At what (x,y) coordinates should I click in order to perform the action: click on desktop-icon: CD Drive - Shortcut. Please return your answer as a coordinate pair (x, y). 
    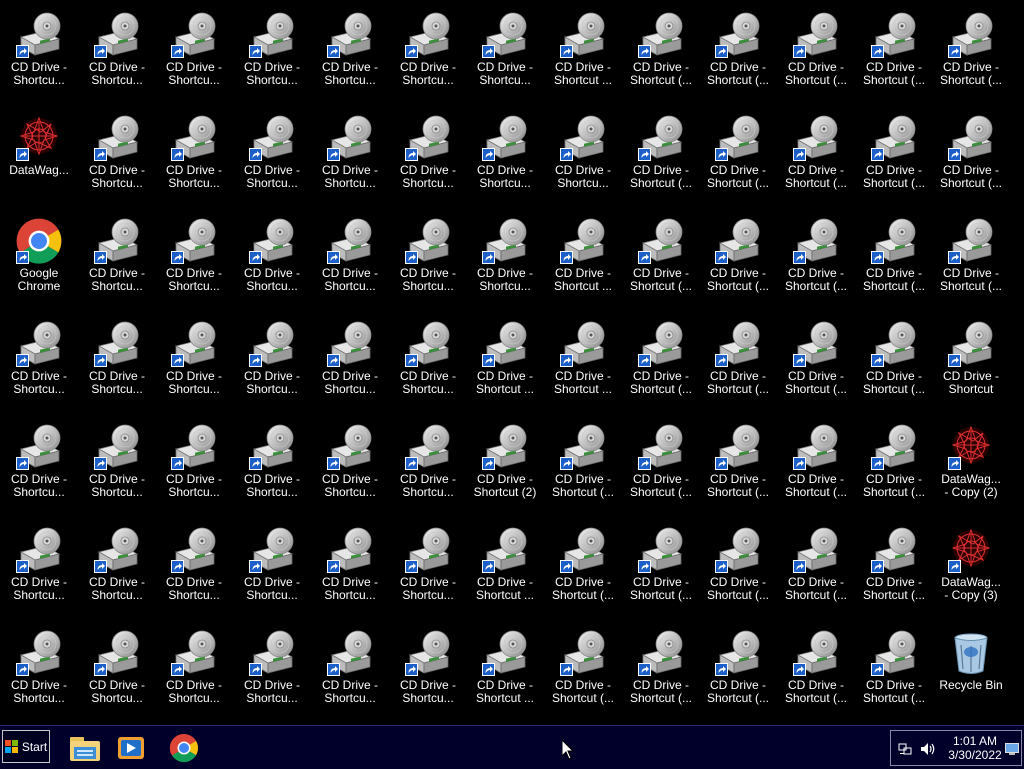
    Looking at the image, I should click on (971, 360).